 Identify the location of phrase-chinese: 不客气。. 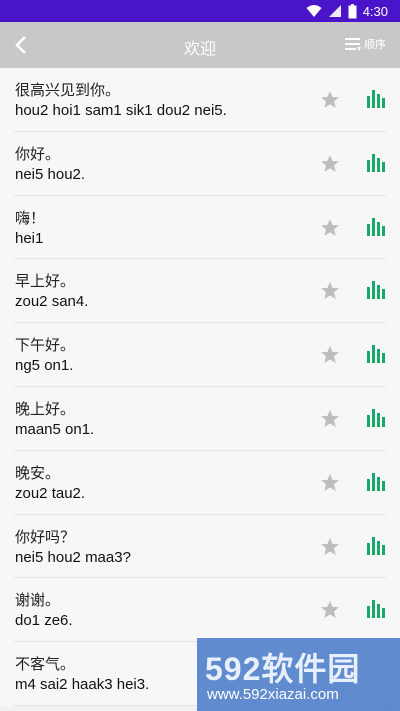
(45, 664).